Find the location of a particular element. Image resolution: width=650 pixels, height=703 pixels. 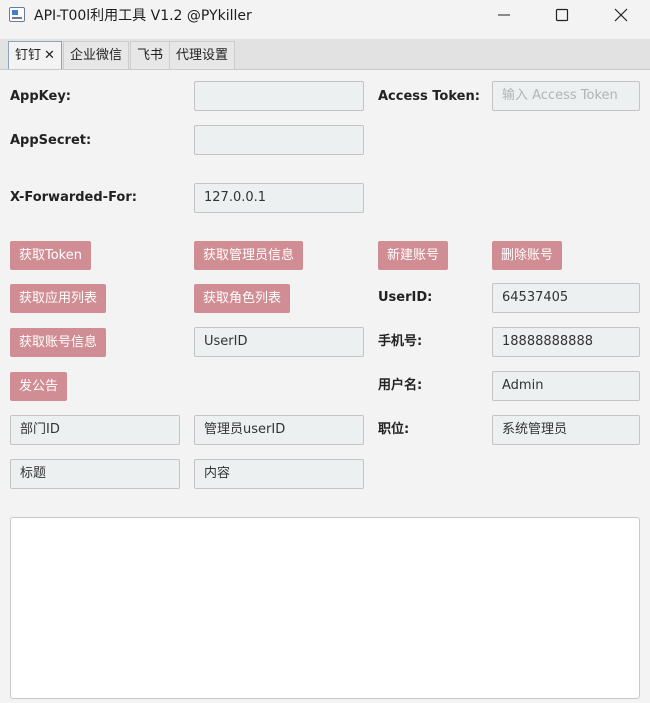

announcement-title-input: 标题 is located at coordinates (95, 474).